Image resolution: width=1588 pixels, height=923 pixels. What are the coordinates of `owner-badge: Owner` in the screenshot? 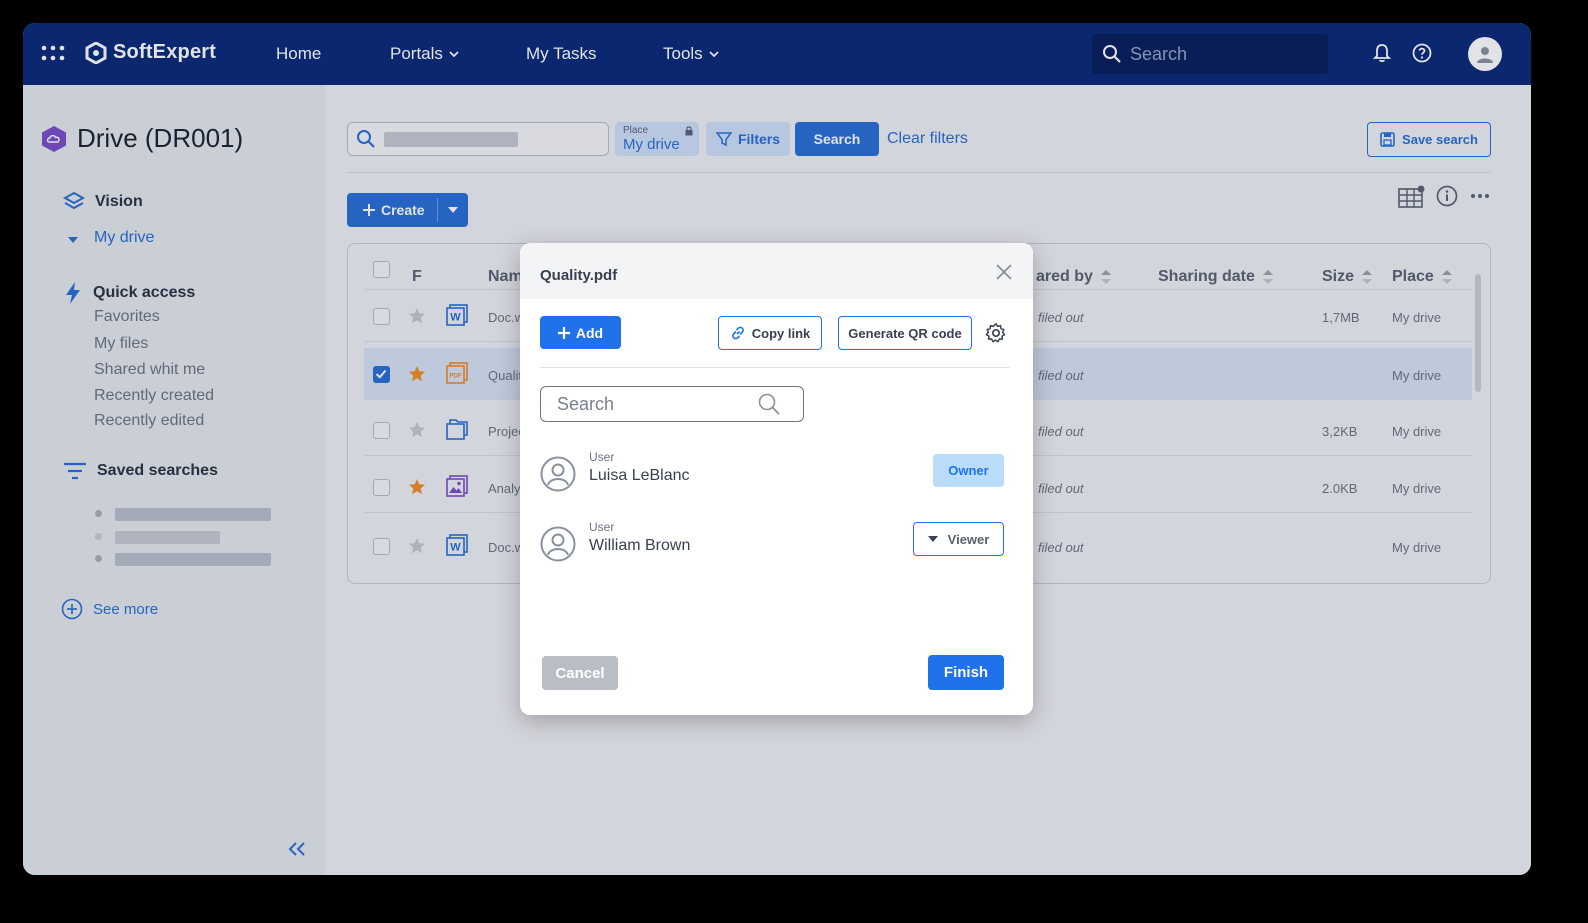 It's located at (968, 470).